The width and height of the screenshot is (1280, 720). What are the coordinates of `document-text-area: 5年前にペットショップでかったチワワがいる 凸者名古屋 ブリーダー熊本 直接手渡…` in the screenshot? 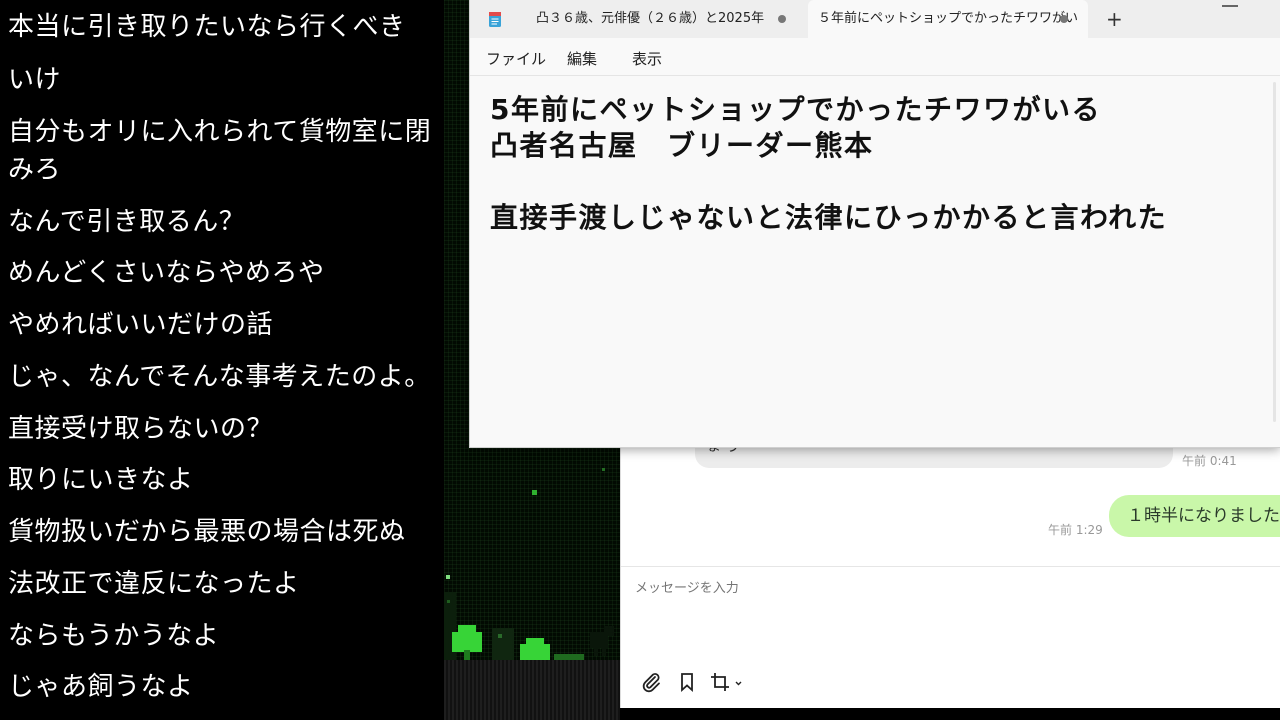 It's located at (880, 164).